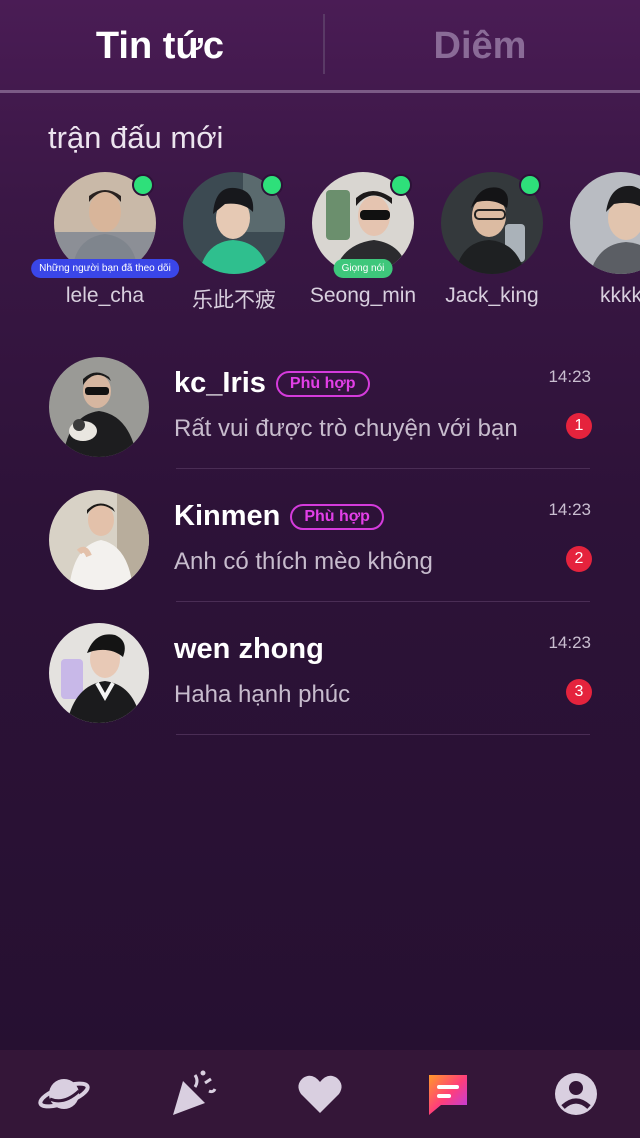  I want to click on new-match-item: Jack_king, so click(492, 240).